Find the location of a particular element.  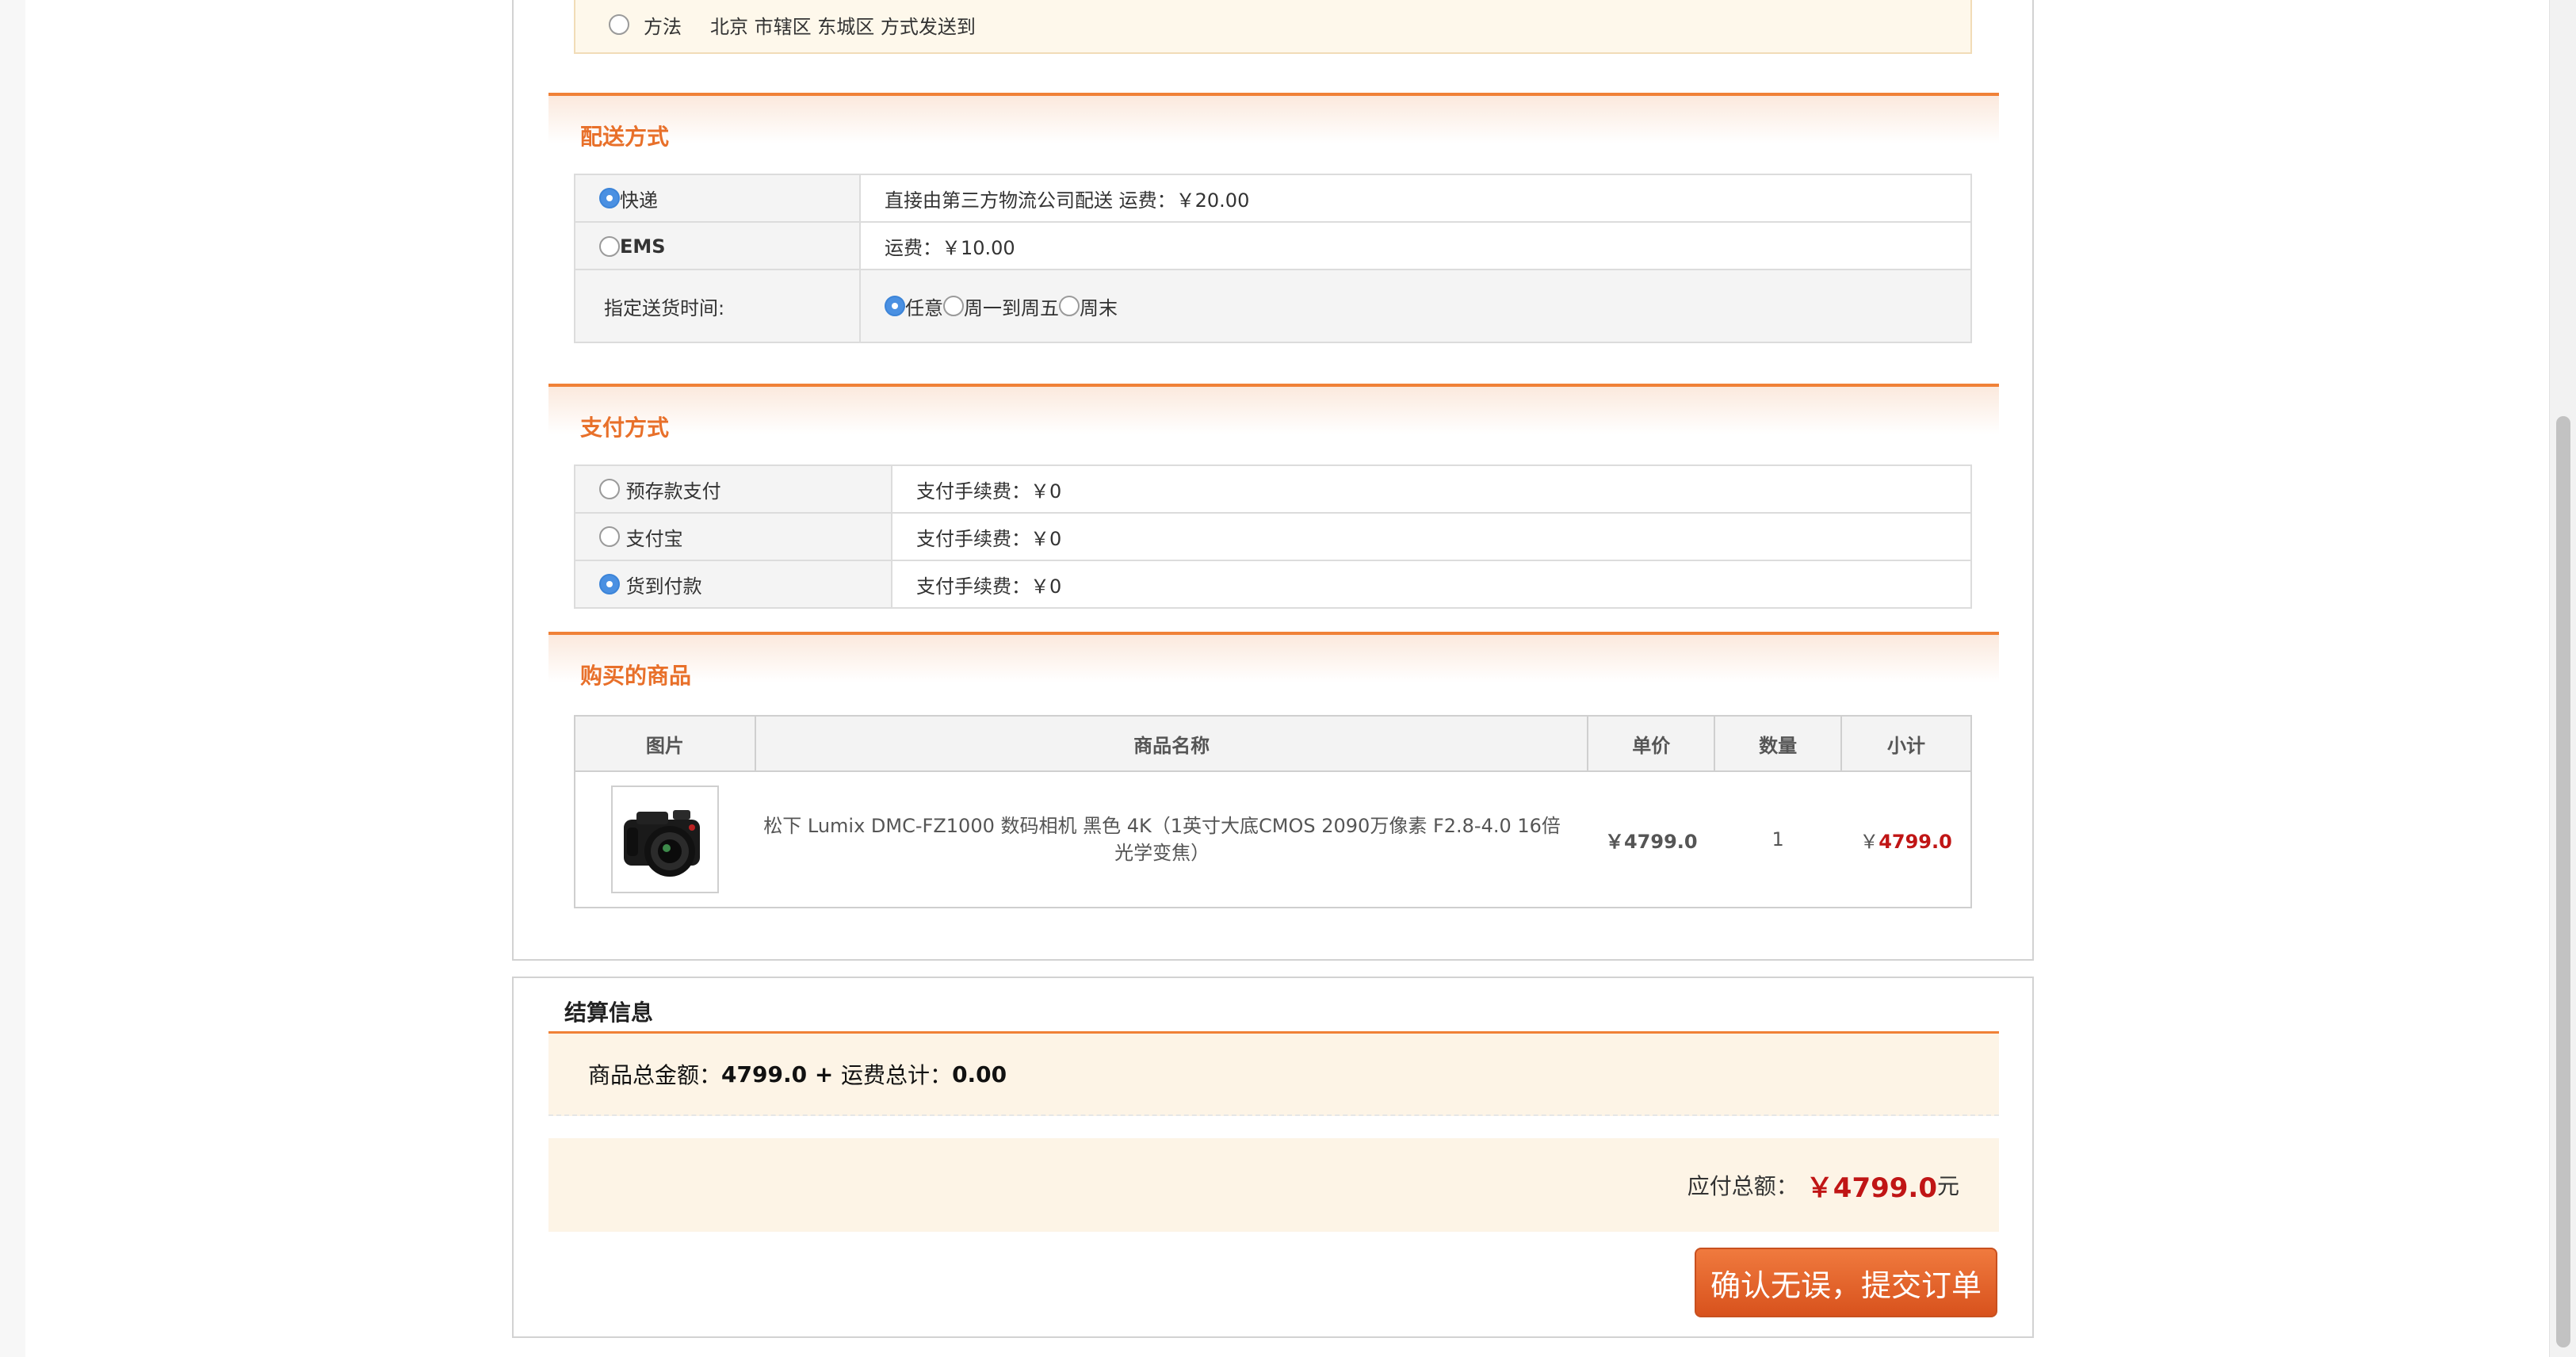

shipping-express-desc: 直接由第三方物流公司配送 运费：￥20.00 is located at coordinates (1415, 199).